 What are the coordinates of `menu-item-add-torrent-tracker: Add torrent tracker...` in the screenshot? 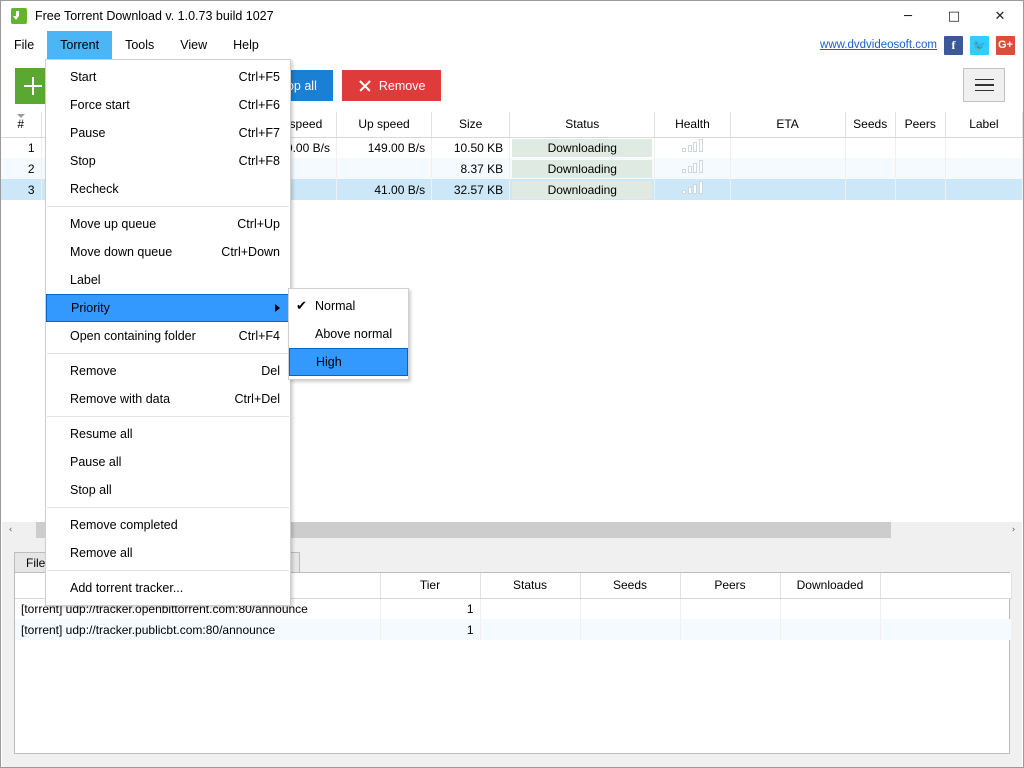 It's located at (168, 588).